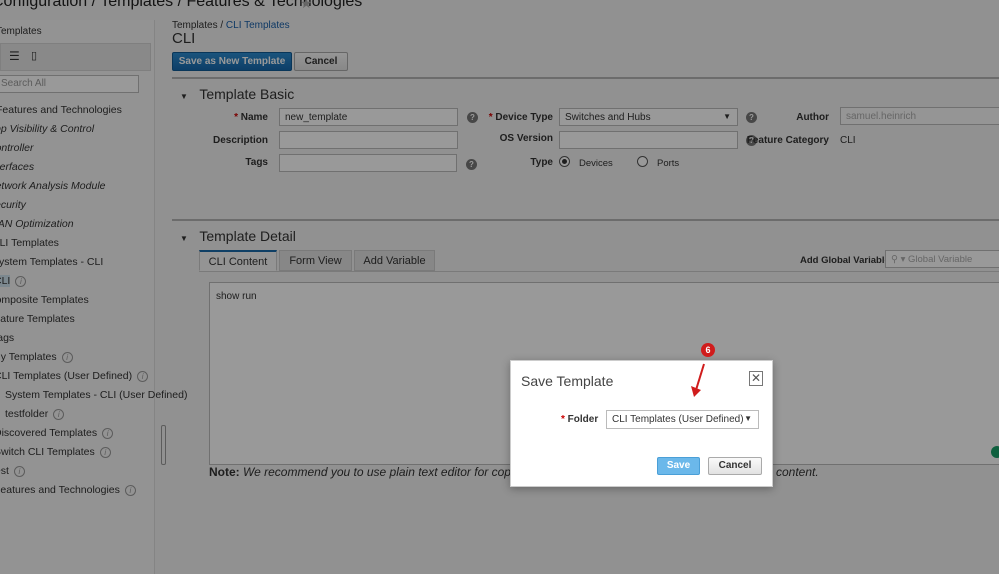 The image size is (999, 574). I want to click on step-badge: 6, so click(708, 350).